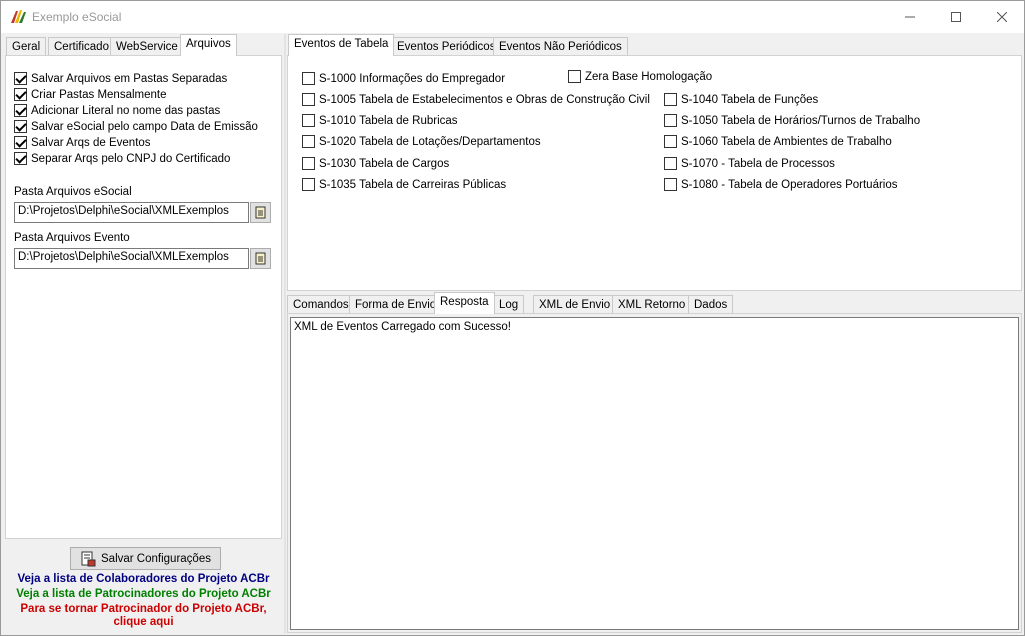 Image resolution: width=1025 pixels, height=636 pixels. I want to click on event-s1020: S-1020 Tabela de Lotações/Departamentos, so click(421, 141).